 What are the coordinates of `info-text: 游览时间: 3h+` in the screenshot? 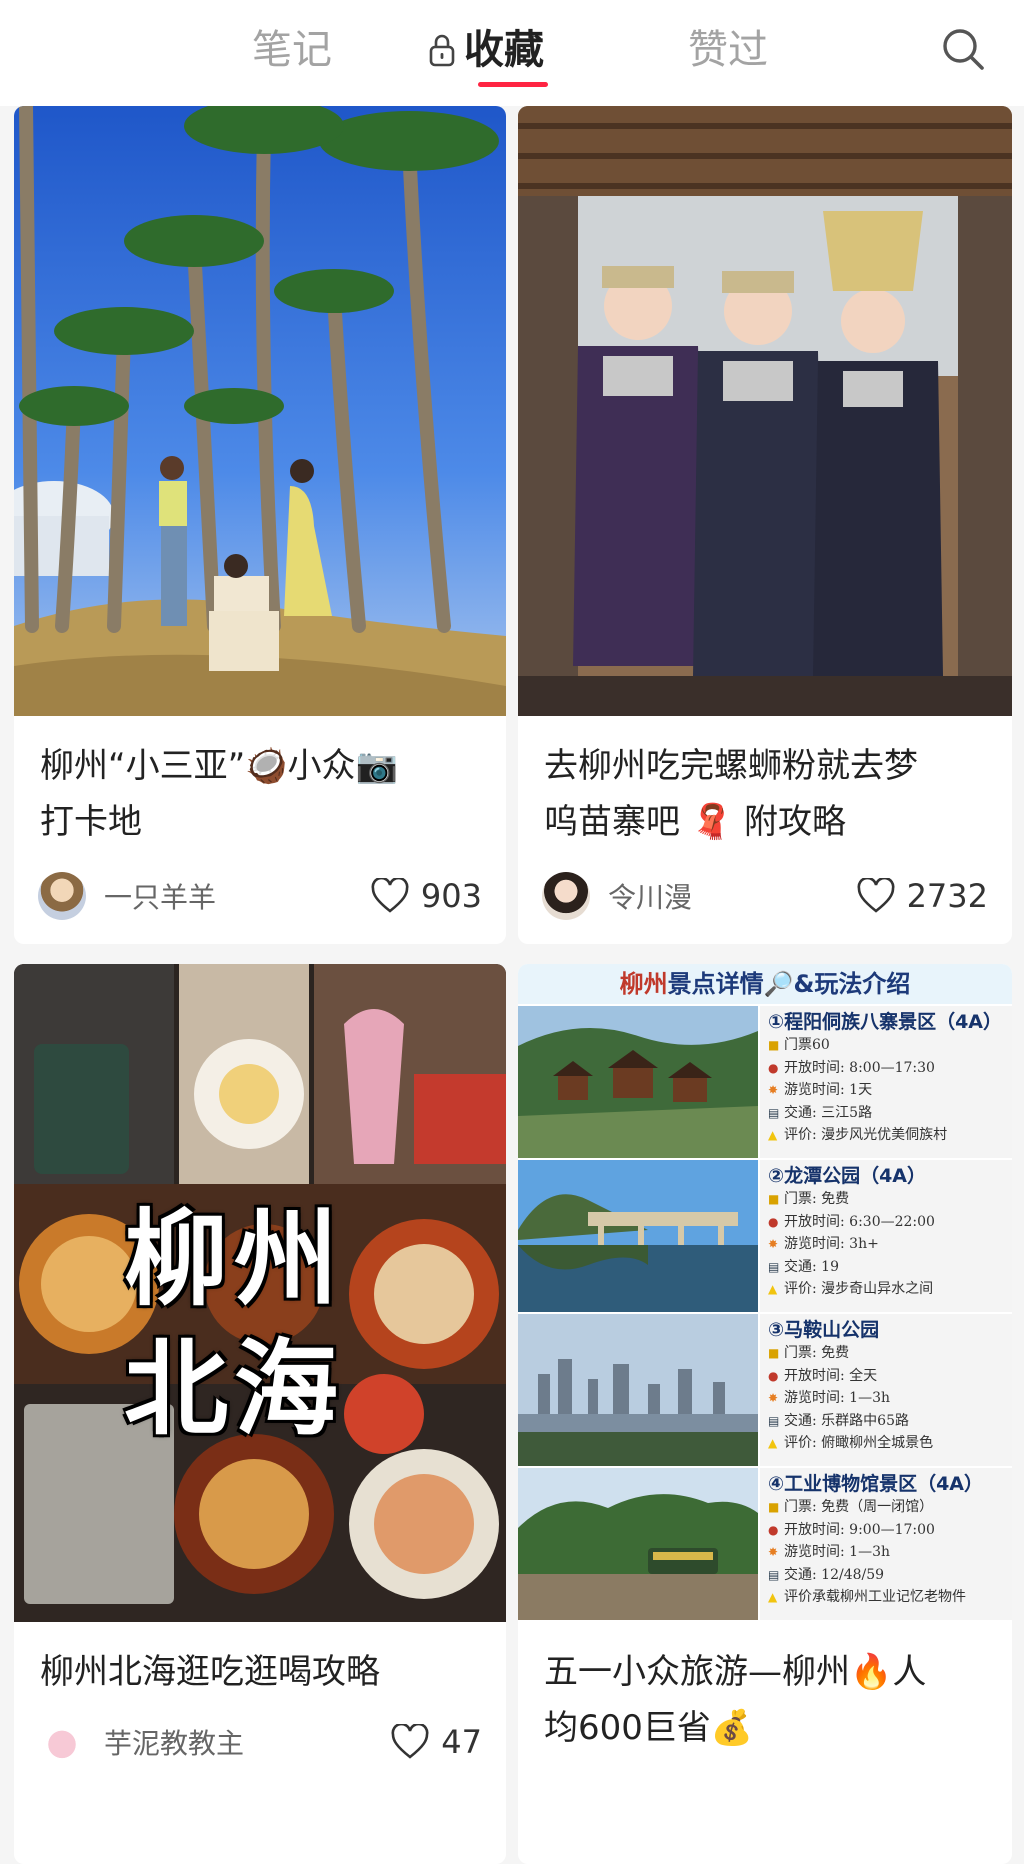 It's located at (831, 1244).